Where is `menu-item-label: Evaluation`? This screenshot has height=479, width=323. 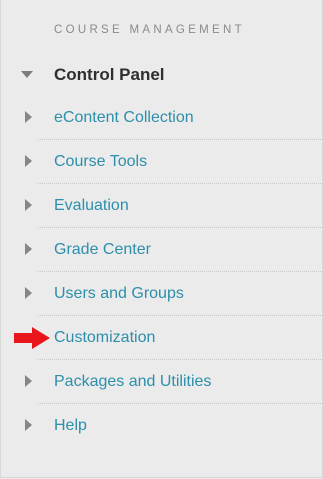
menu-item-label: Evaluation is located at coordinates (91, 206).